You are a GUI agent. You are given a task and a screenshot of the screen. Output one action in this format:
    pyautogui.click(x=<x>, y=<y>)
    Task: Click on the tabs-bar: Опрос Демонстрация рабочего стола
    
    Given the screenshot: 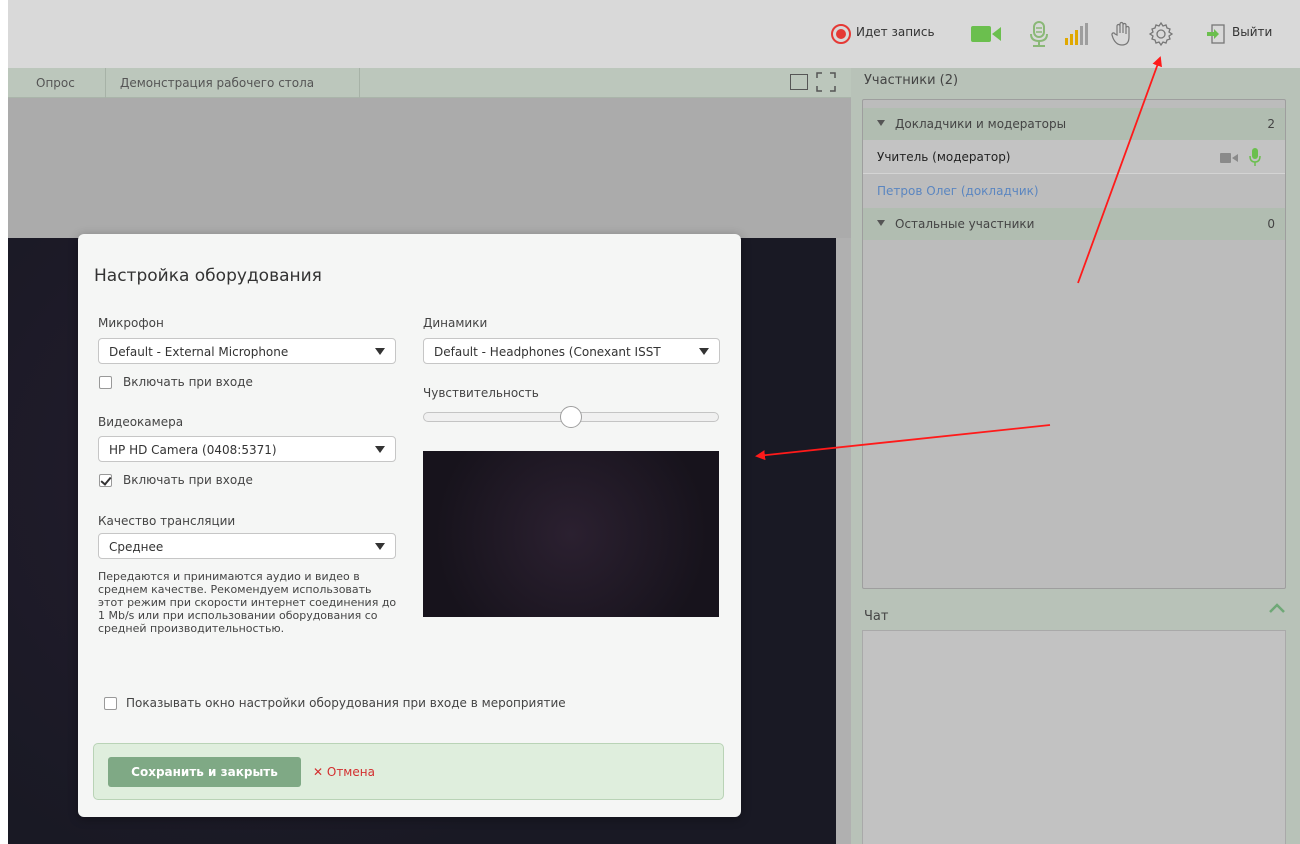 What is the action you would take?
    pyautogui.click(x=429, y=83)
    